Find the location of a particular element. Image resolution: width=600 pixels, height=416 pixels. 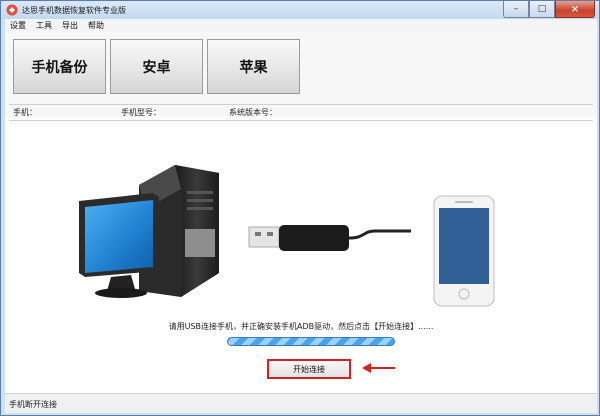

android-button: 安卓 is located at coordinates (156, 66).